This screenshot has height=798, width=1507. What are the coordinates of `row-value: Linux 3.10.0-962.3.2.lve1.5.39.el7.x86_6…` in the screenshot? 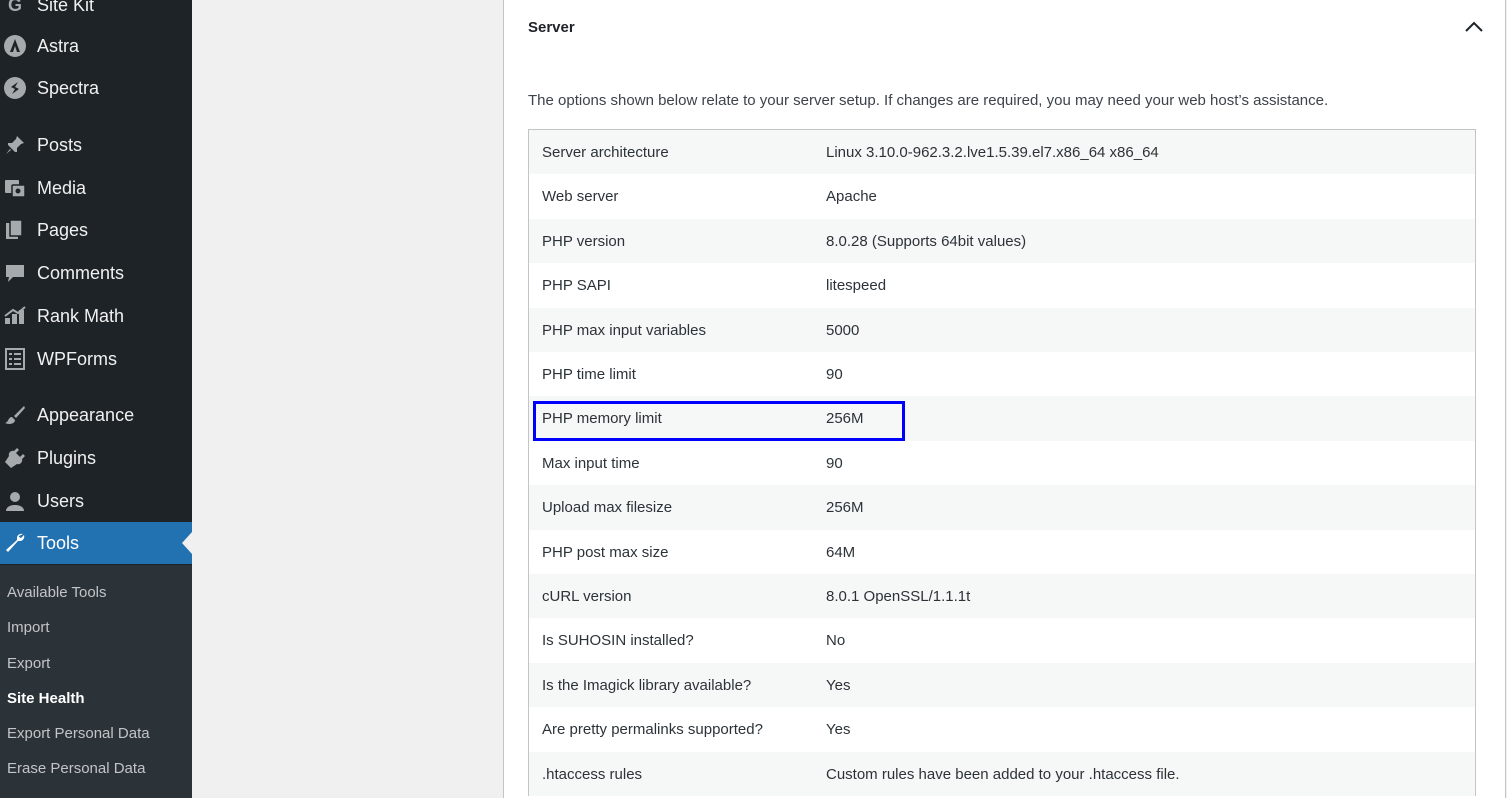 It's located at (992, 152).